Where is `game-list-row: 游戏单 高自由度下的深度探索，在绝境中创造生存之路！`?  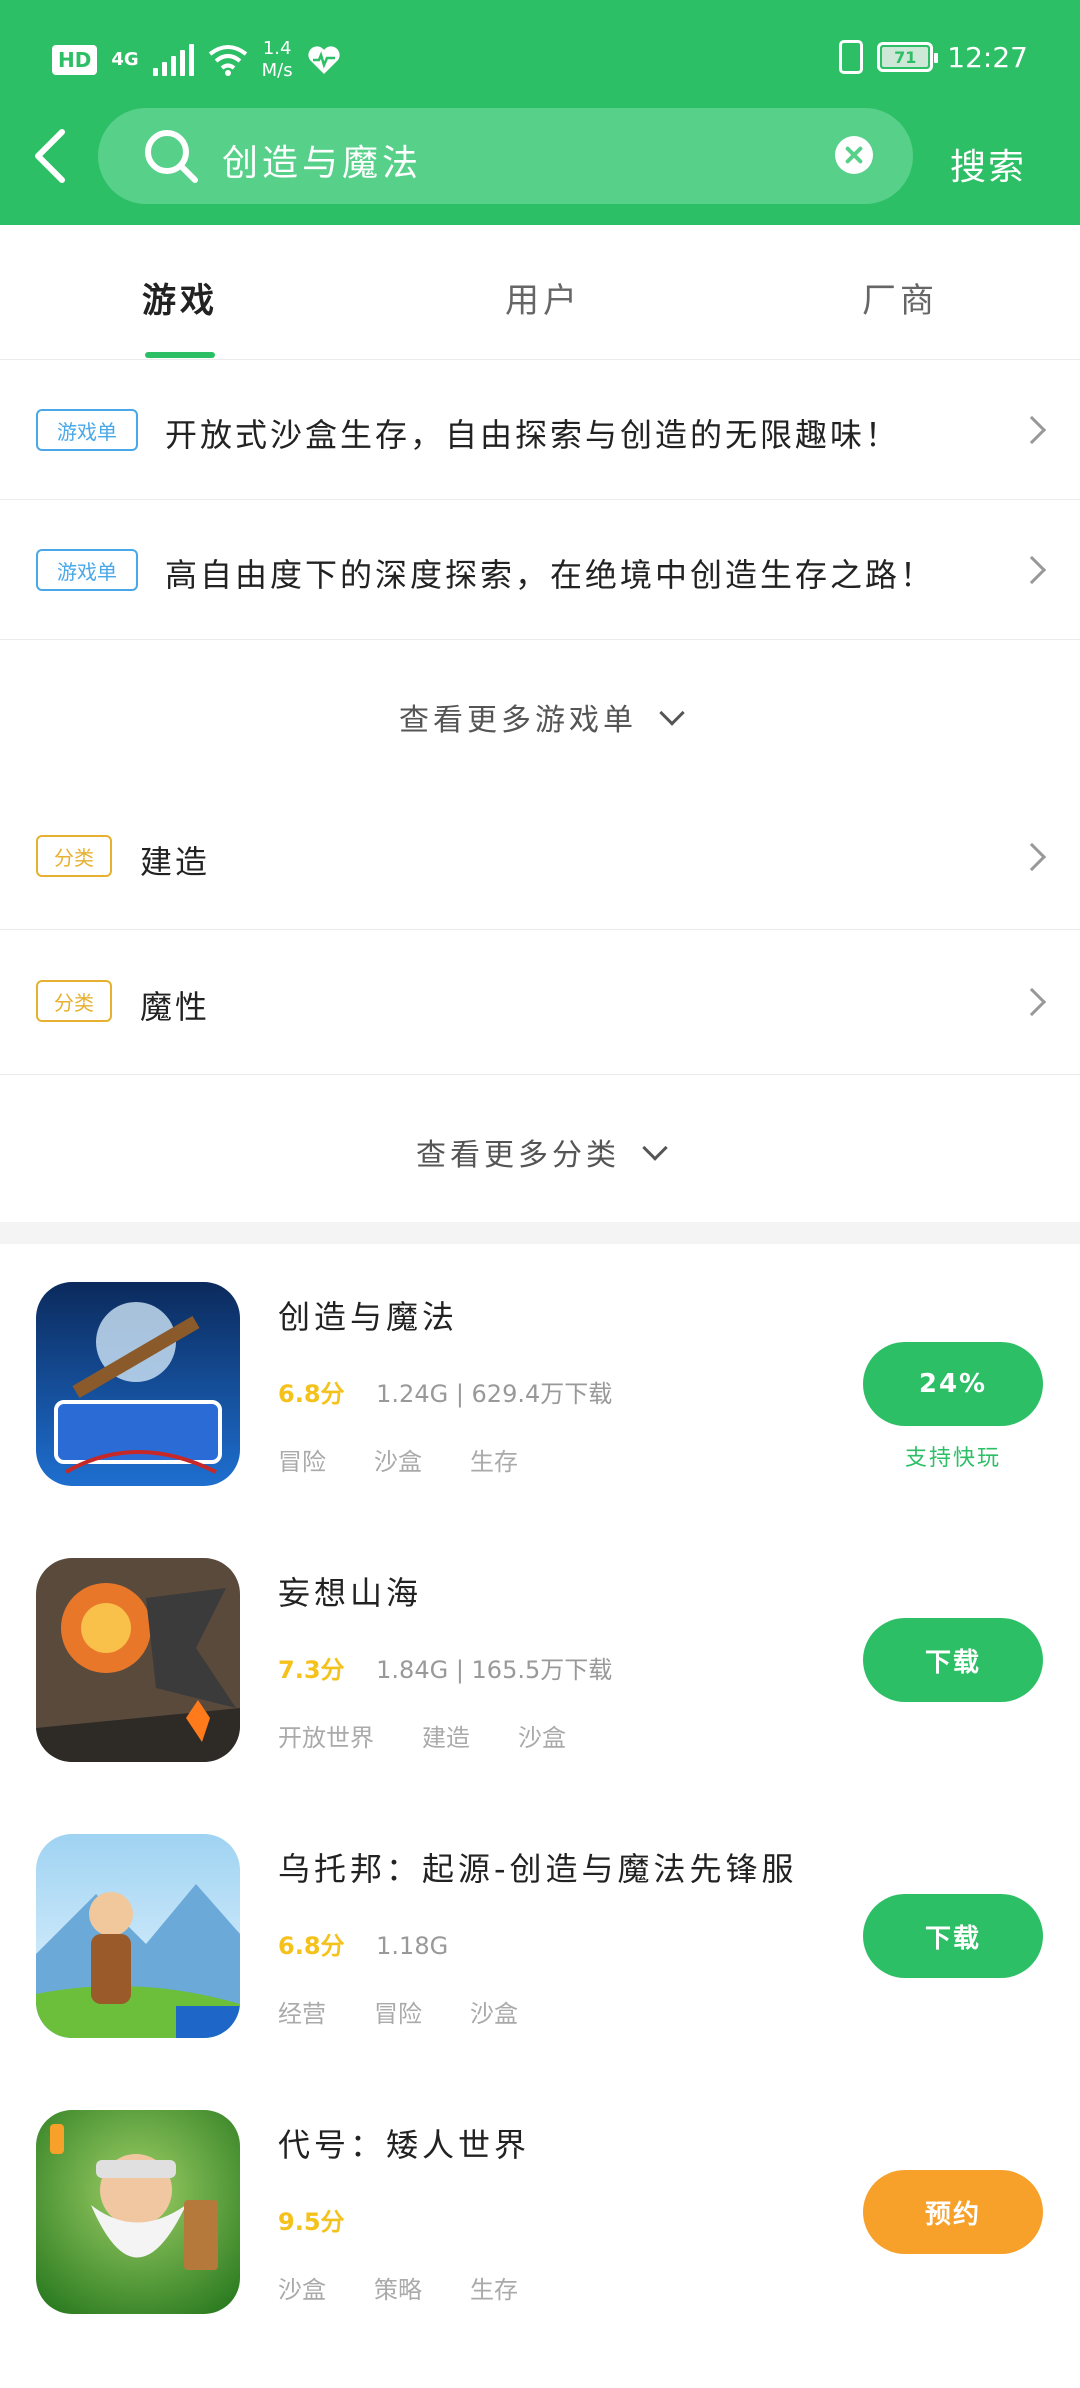
game-list-row: 游戏单 高自由度下的深度探索，在绝境中创造生存之路！ is located at coordinates (540, 570).